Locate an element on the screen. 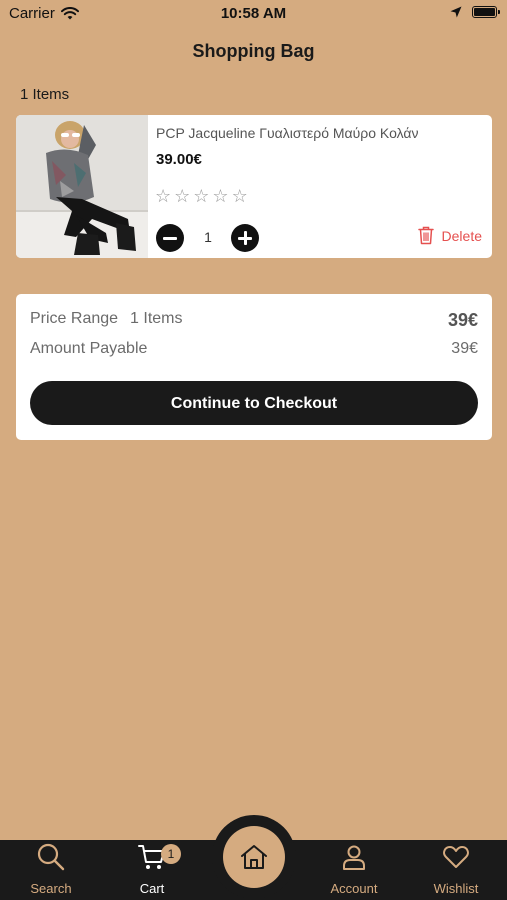  amount-payable-row: Amount Payable 39€ is located at coordinates (254, 349).